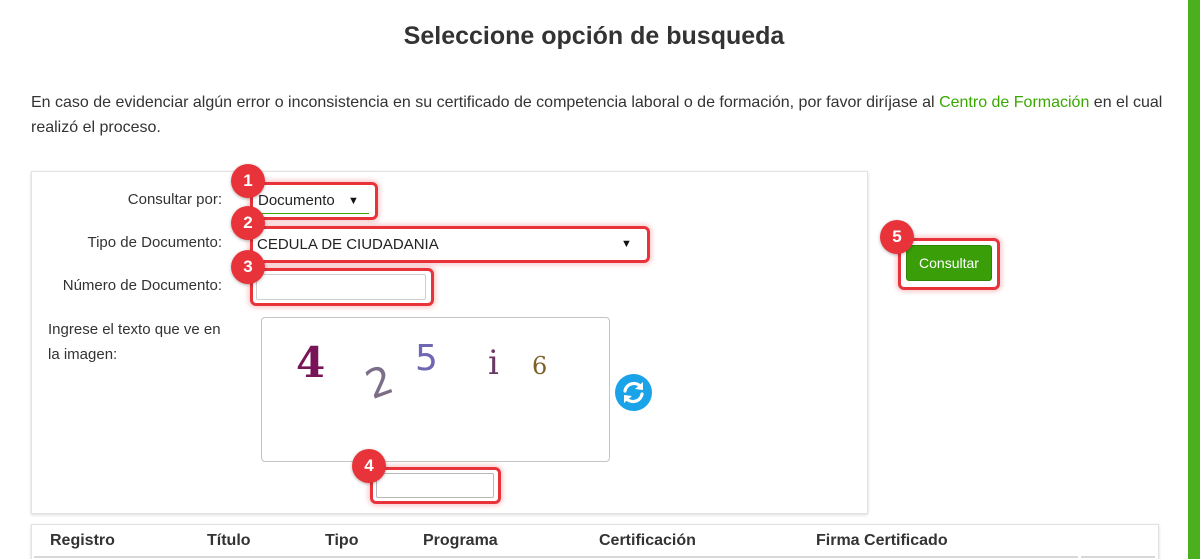  I want to click on step-badge-3: 3, so click(248, 267).